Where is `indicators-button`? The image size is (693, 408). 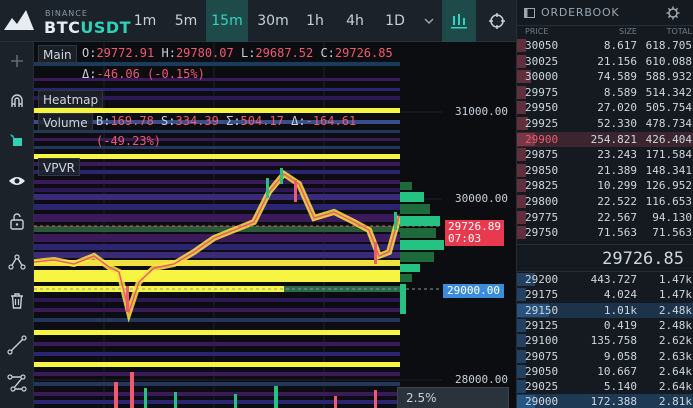 indicators-button is located at coordinates (459, 21).